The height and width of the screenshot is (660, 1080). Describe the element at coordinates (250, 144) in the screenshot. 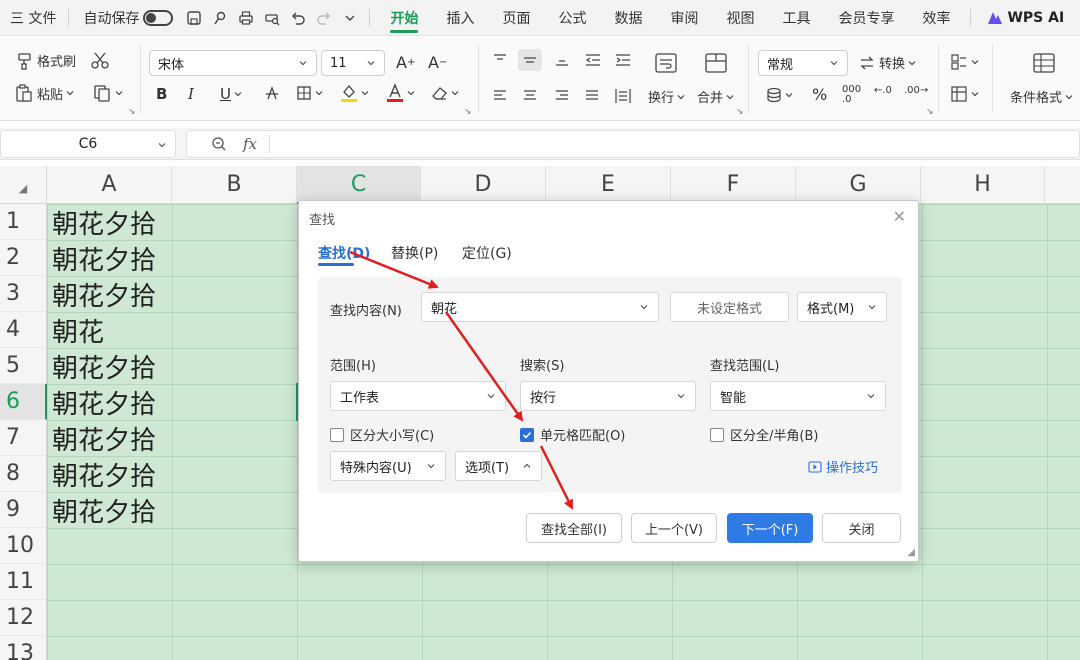

I see `fx-icon: fx` at that location.